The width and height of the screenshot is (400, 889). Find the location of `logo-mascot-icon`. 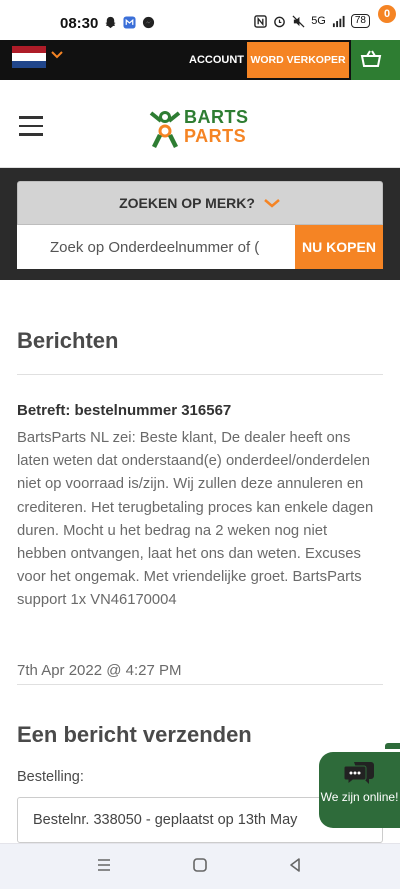

logo-mascot-icon is located at coordinates (165, 130).